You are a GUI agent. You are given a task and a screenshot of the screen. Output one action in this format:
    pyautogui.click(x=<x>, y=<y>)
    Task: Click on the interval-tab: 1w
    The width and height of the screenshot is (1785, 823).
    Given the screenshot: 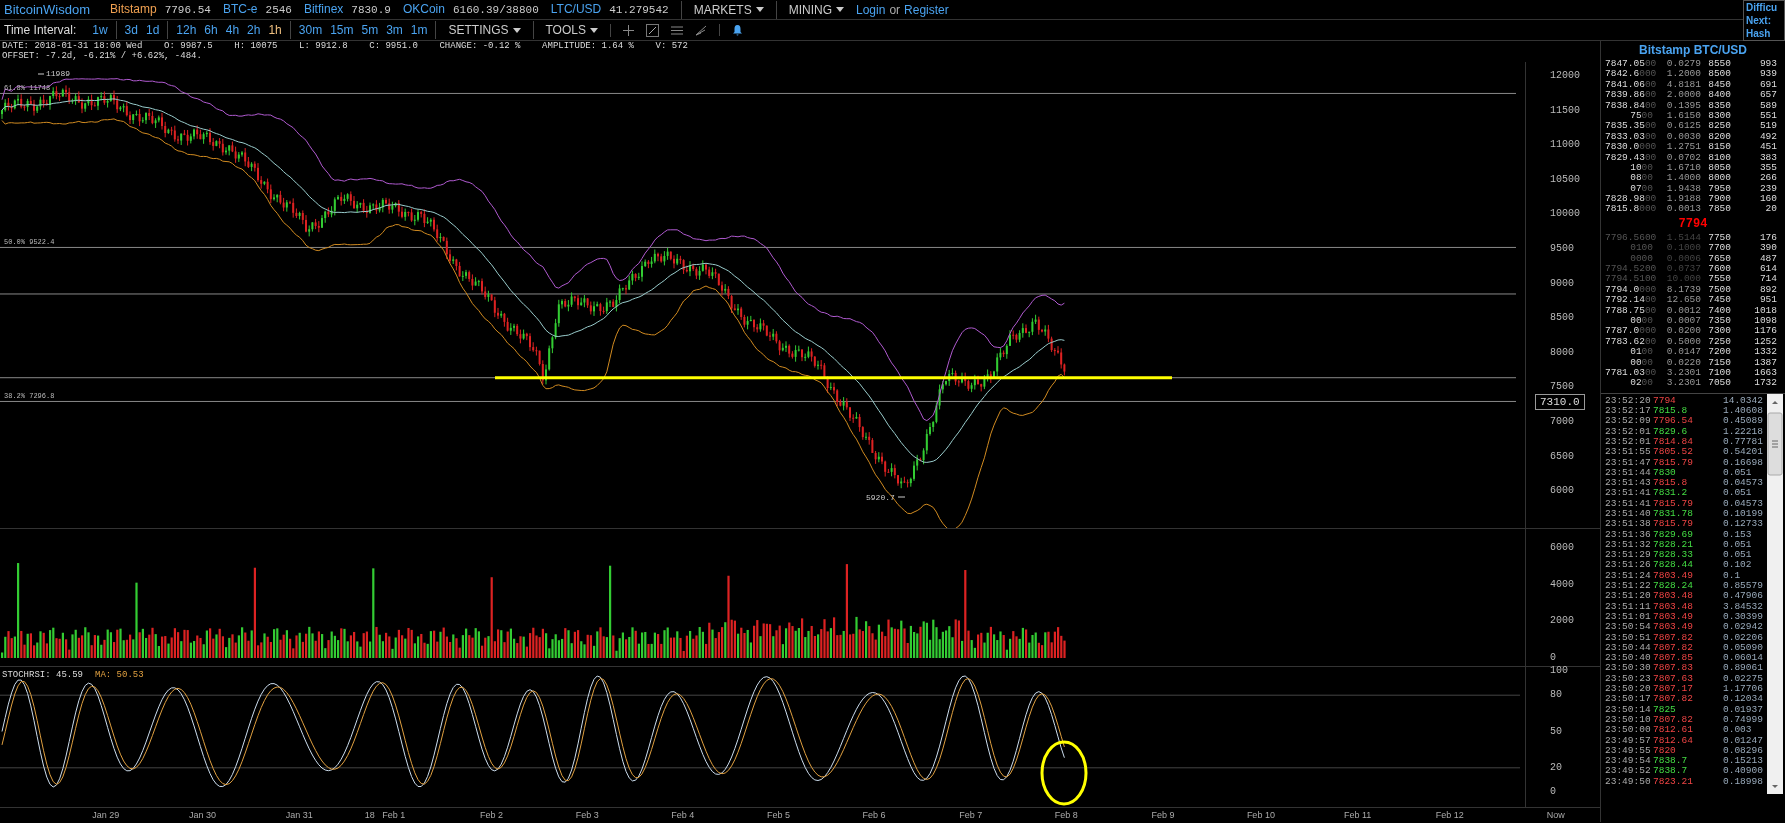 What is the action you would take?
    pyautogui.click(x=100, y=30)
    